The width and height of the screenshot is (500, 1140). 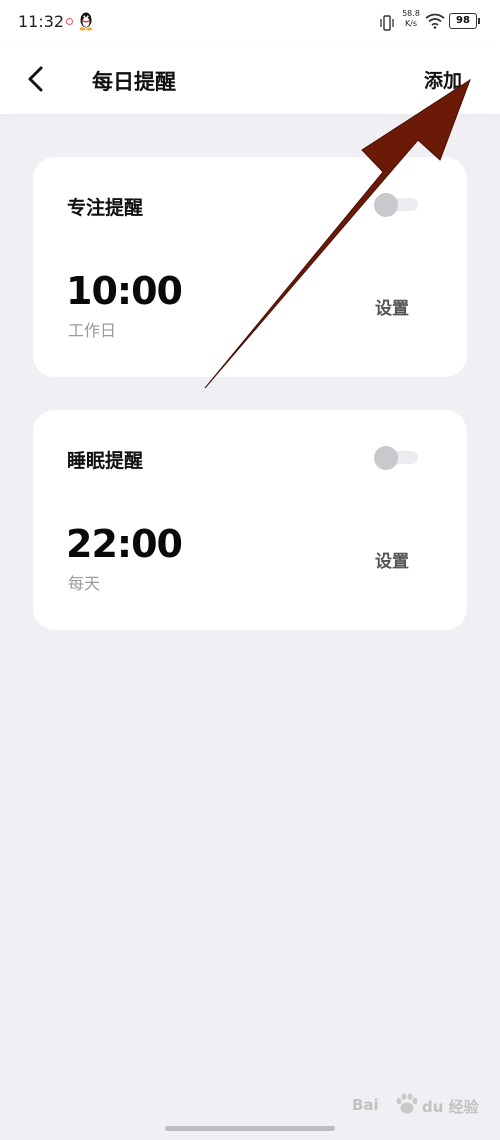 I want to click on reminder-repeat: 工作日, so click(x=92, y=330).